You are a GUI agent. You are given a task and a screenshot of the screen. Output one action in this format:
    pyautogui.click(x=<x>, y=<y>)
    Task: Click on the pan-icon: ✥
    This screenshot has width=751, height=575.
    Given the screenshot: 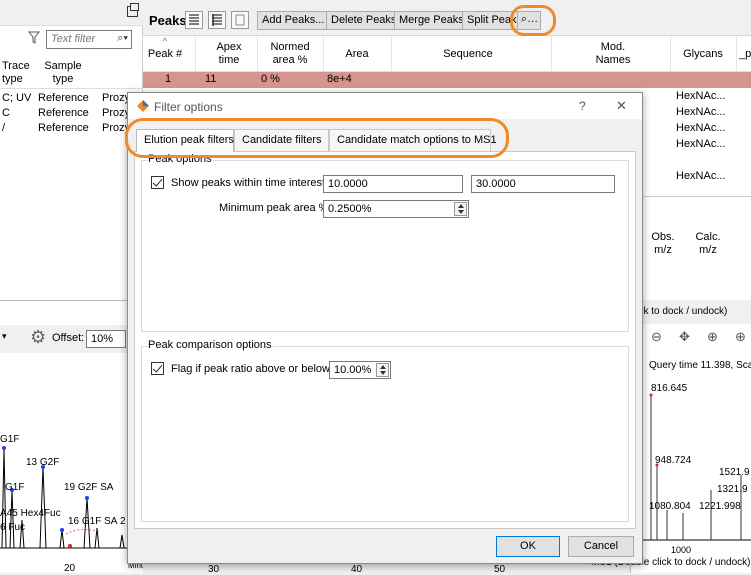 What is the action you would take?
    pyautogui.click(x=684, y=337)
    